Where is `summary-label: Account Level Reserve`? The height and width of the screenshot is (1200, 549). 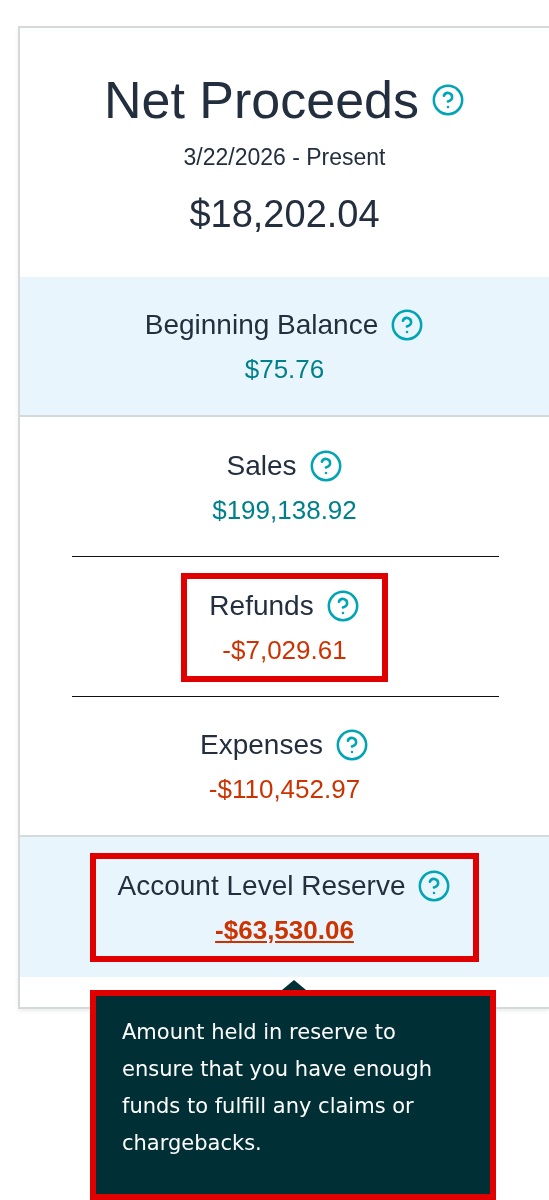
summary-label: Account Level Reserve is located at coordinates (261, 885).